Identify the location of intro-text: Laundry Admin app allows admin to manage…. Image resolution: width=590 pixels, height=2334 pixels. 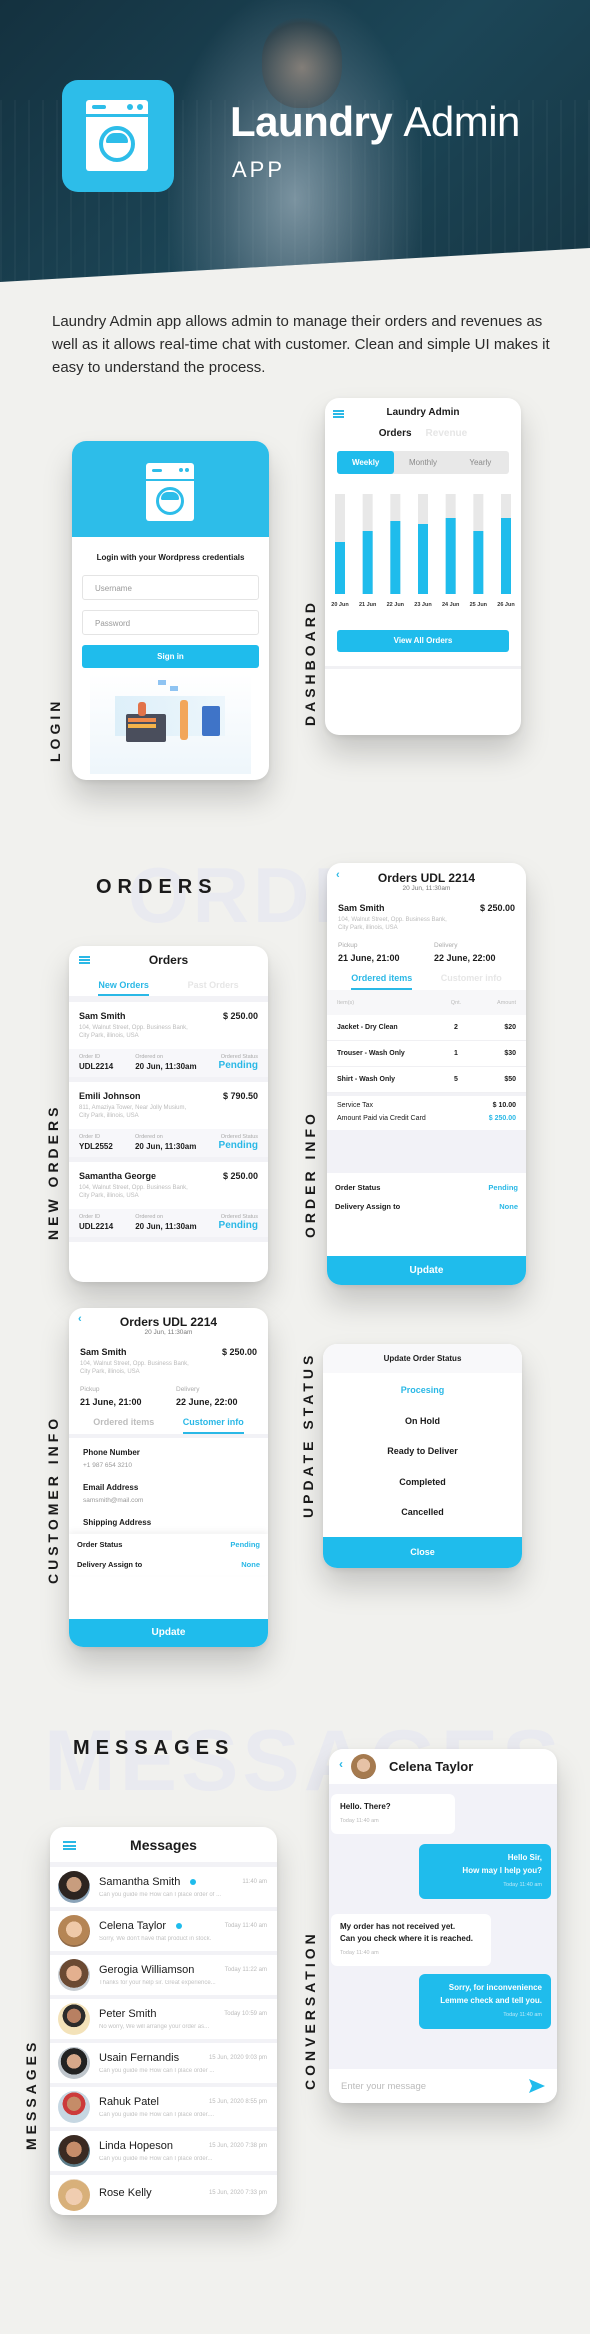
(301, 344).